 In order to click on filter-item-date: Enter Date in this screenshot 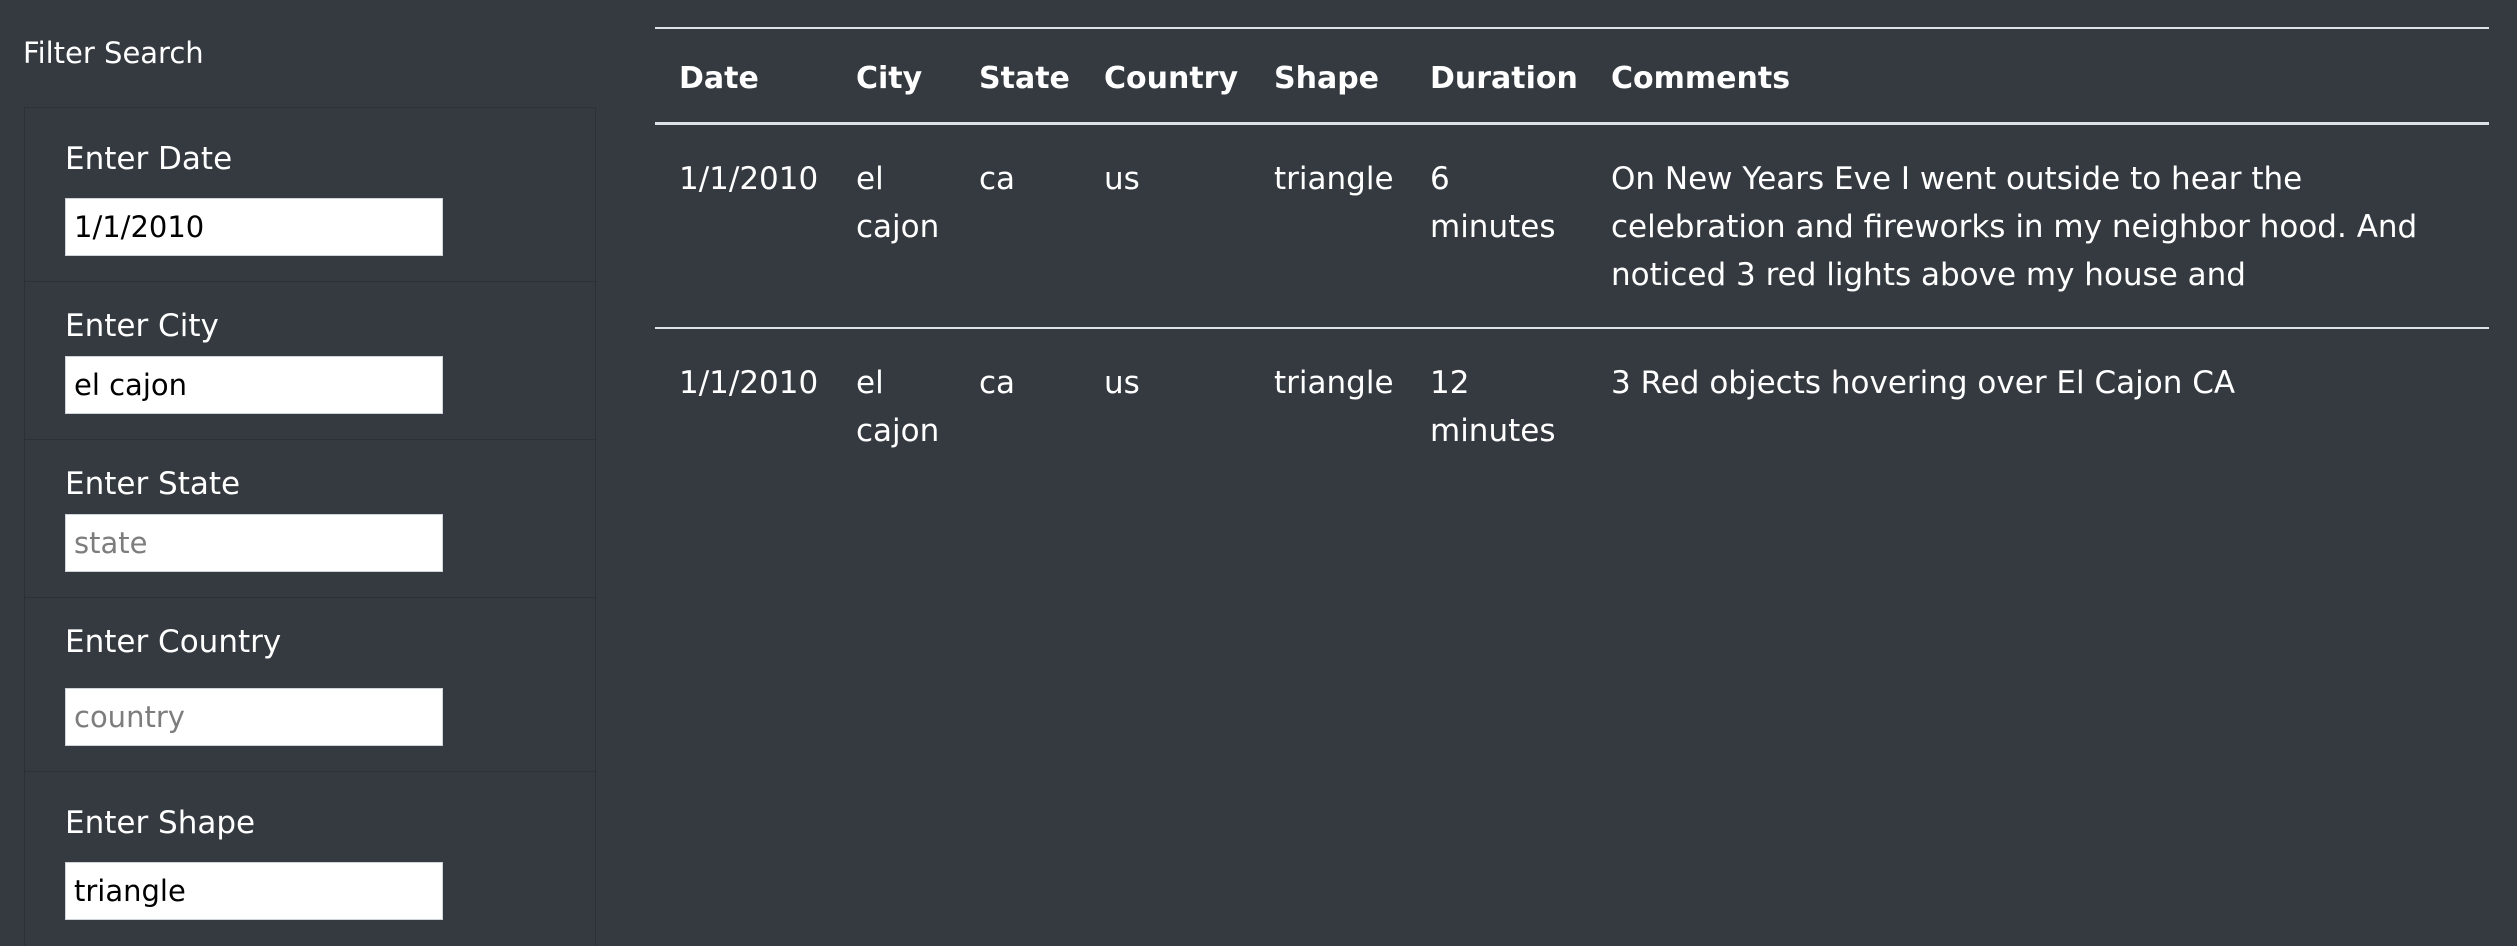, I will do `click(310, 195)`.